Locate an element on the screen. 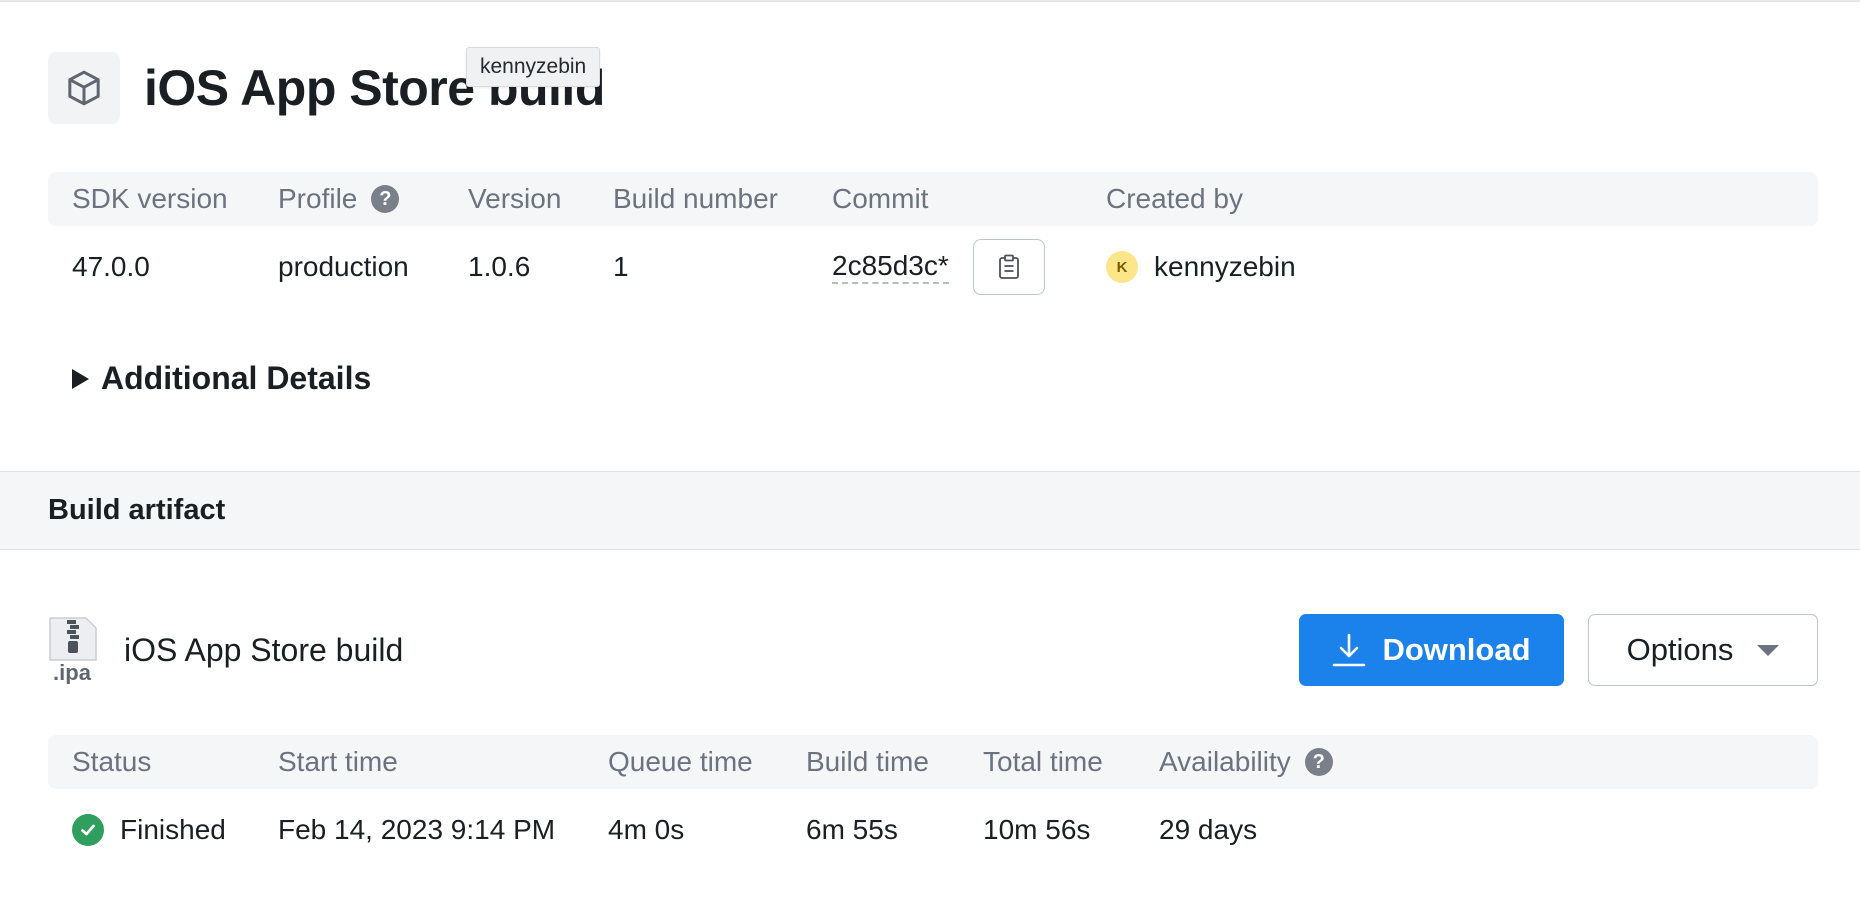  ipa-file-icon: .ipa is located at coordinates (73, 650).